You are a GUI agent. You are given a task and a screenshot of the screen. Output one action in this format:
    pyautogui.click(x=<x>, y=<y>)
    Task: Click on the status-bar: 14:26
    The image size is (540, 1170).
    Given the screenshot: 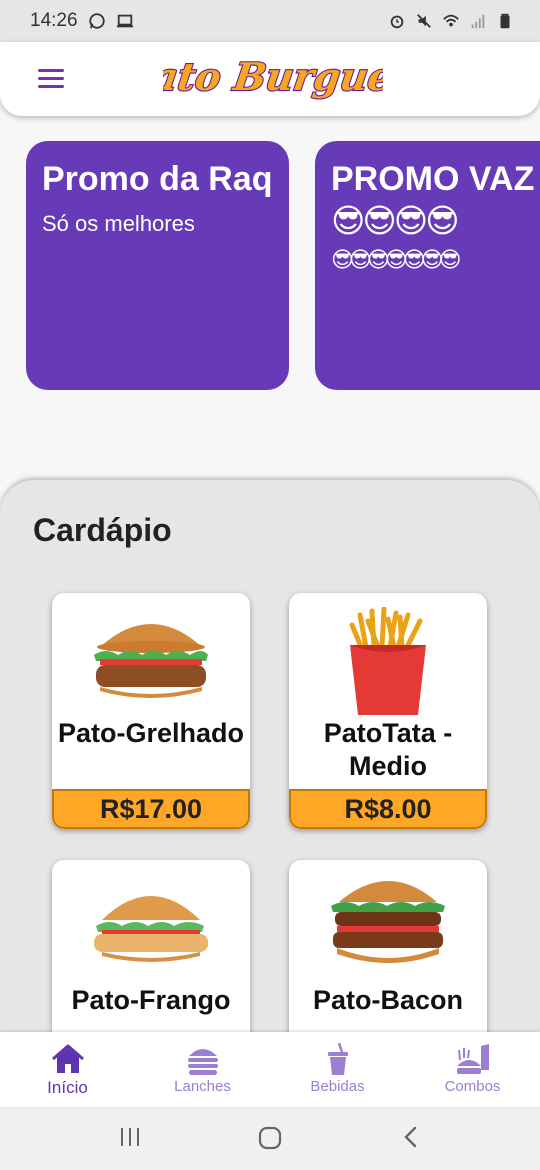 What is the action you would take?
    pyautogui.click(x=270, y=21)
    